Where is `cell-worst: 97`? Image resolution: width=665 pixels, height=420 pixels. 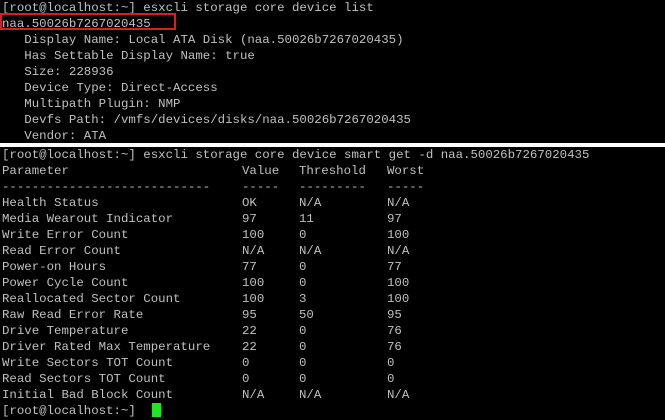 cell-worst: 97 is located at coordinates (394, 219).